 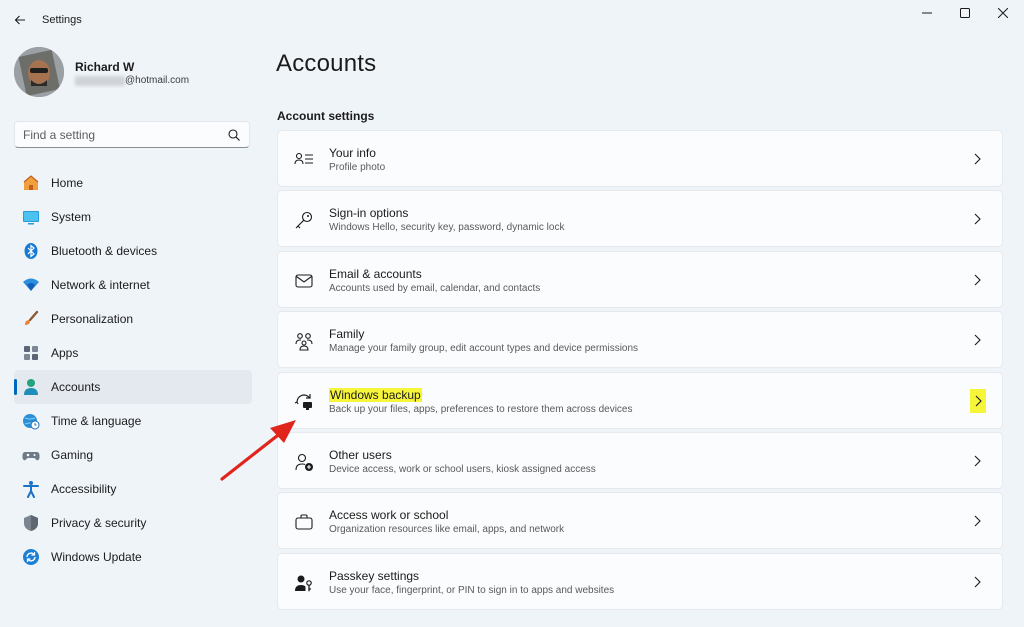 I want to click on sidebar-item-label: Bluetooth & devices, so click(x=104, y=251).